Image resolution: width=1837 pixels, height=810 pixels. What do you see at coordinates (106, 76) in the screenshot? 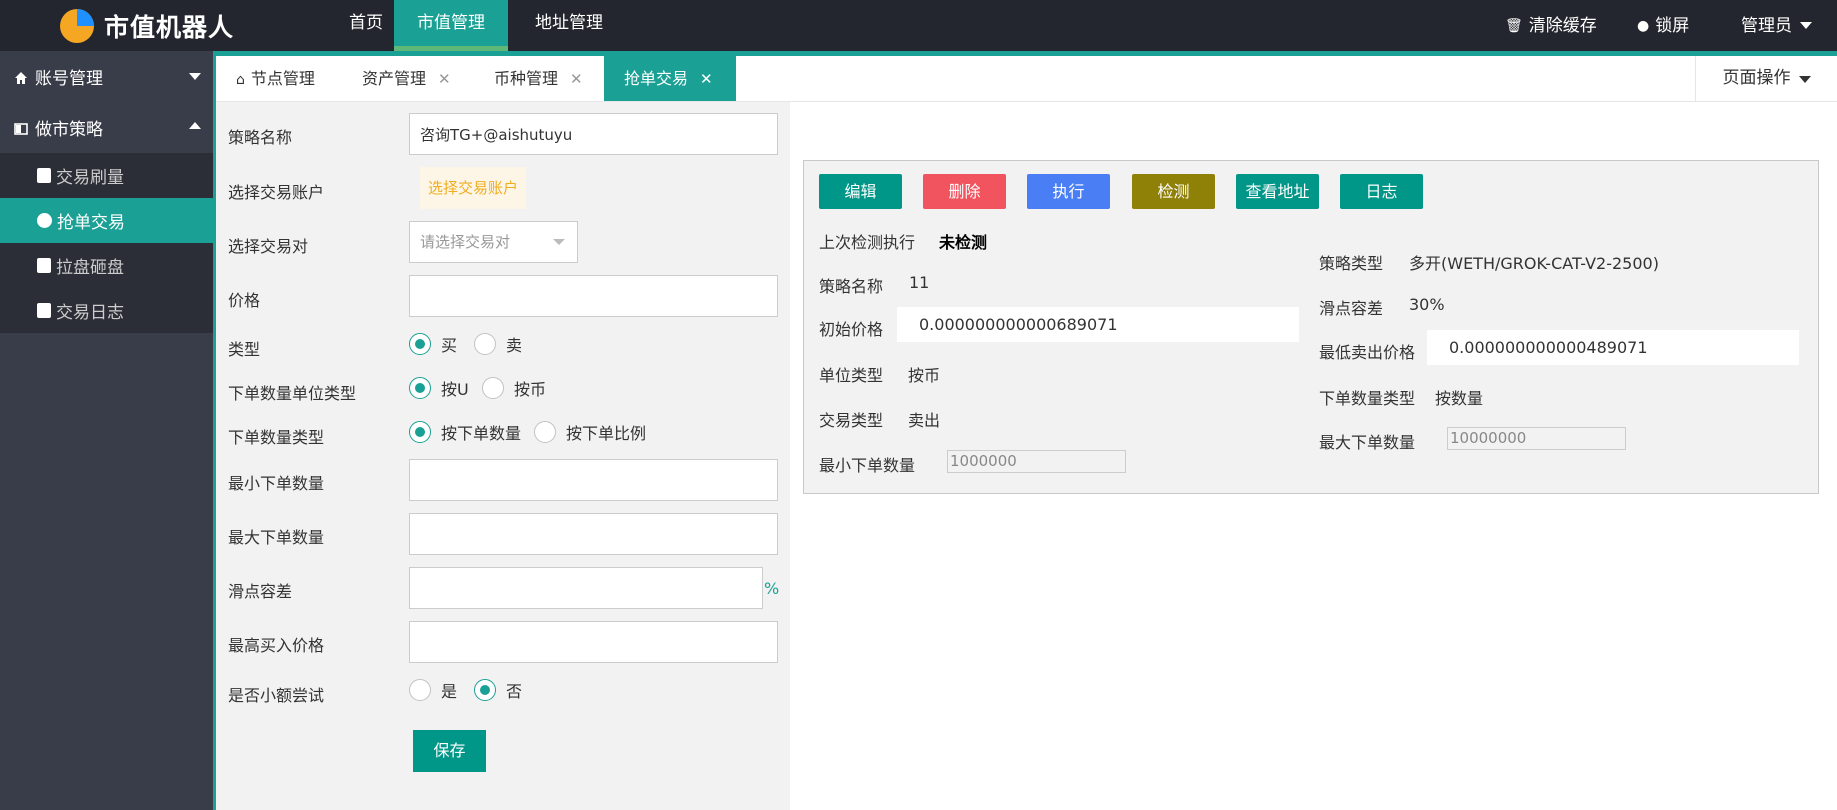
I see `sidebar-group-account: 账号管理` at bounding box center [106, 76].